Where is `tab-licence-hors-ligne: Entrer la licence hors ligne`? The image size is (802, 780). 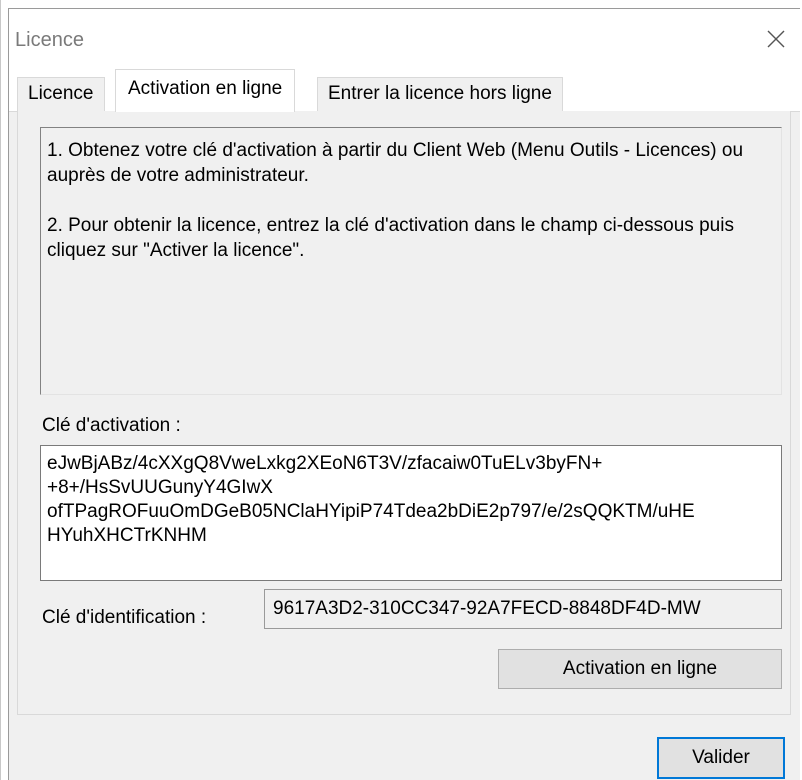
tab-licence-hors-ligne: Entrer la licence hors ligne is located at coordinates (440, 94).